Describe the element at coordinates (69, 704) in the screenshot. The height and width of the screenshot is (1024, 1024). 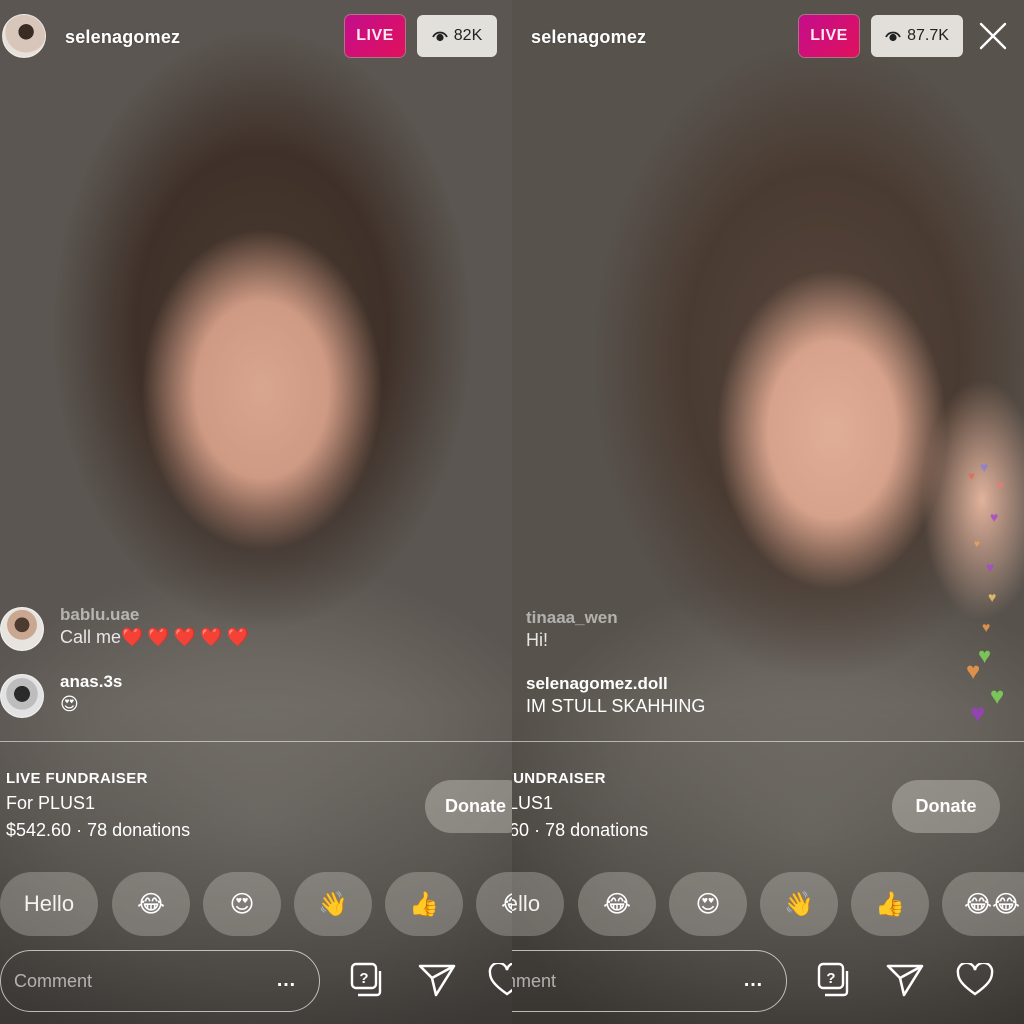
I see `heart-eyes-emoji: 😍` at that location.